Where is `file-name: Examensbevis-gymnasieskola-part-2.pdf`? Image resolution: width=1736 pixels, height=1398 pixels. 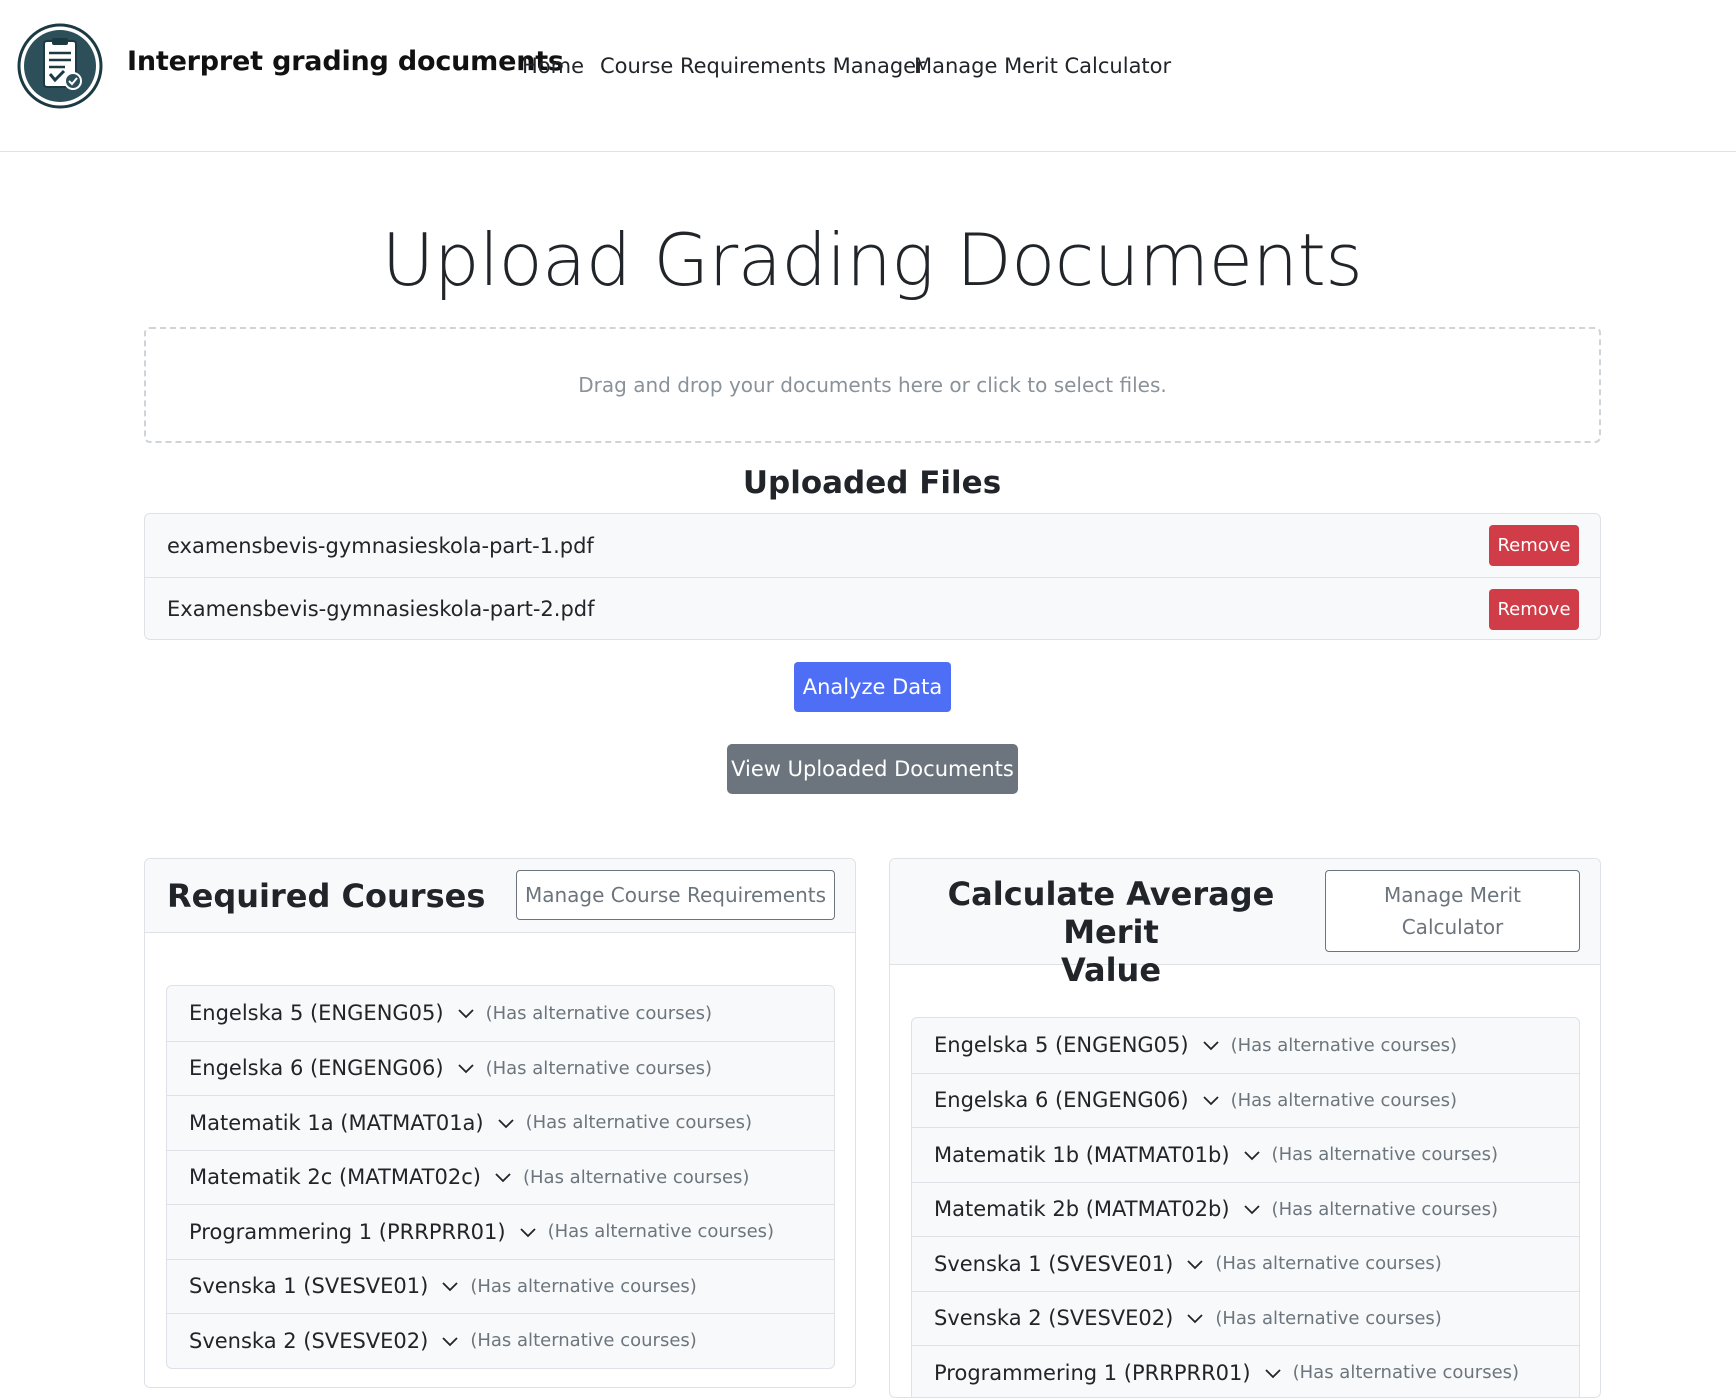
file-name: Examensbevis-gymnasieskola-part-2.pdf is located at coordinates (381, 609).